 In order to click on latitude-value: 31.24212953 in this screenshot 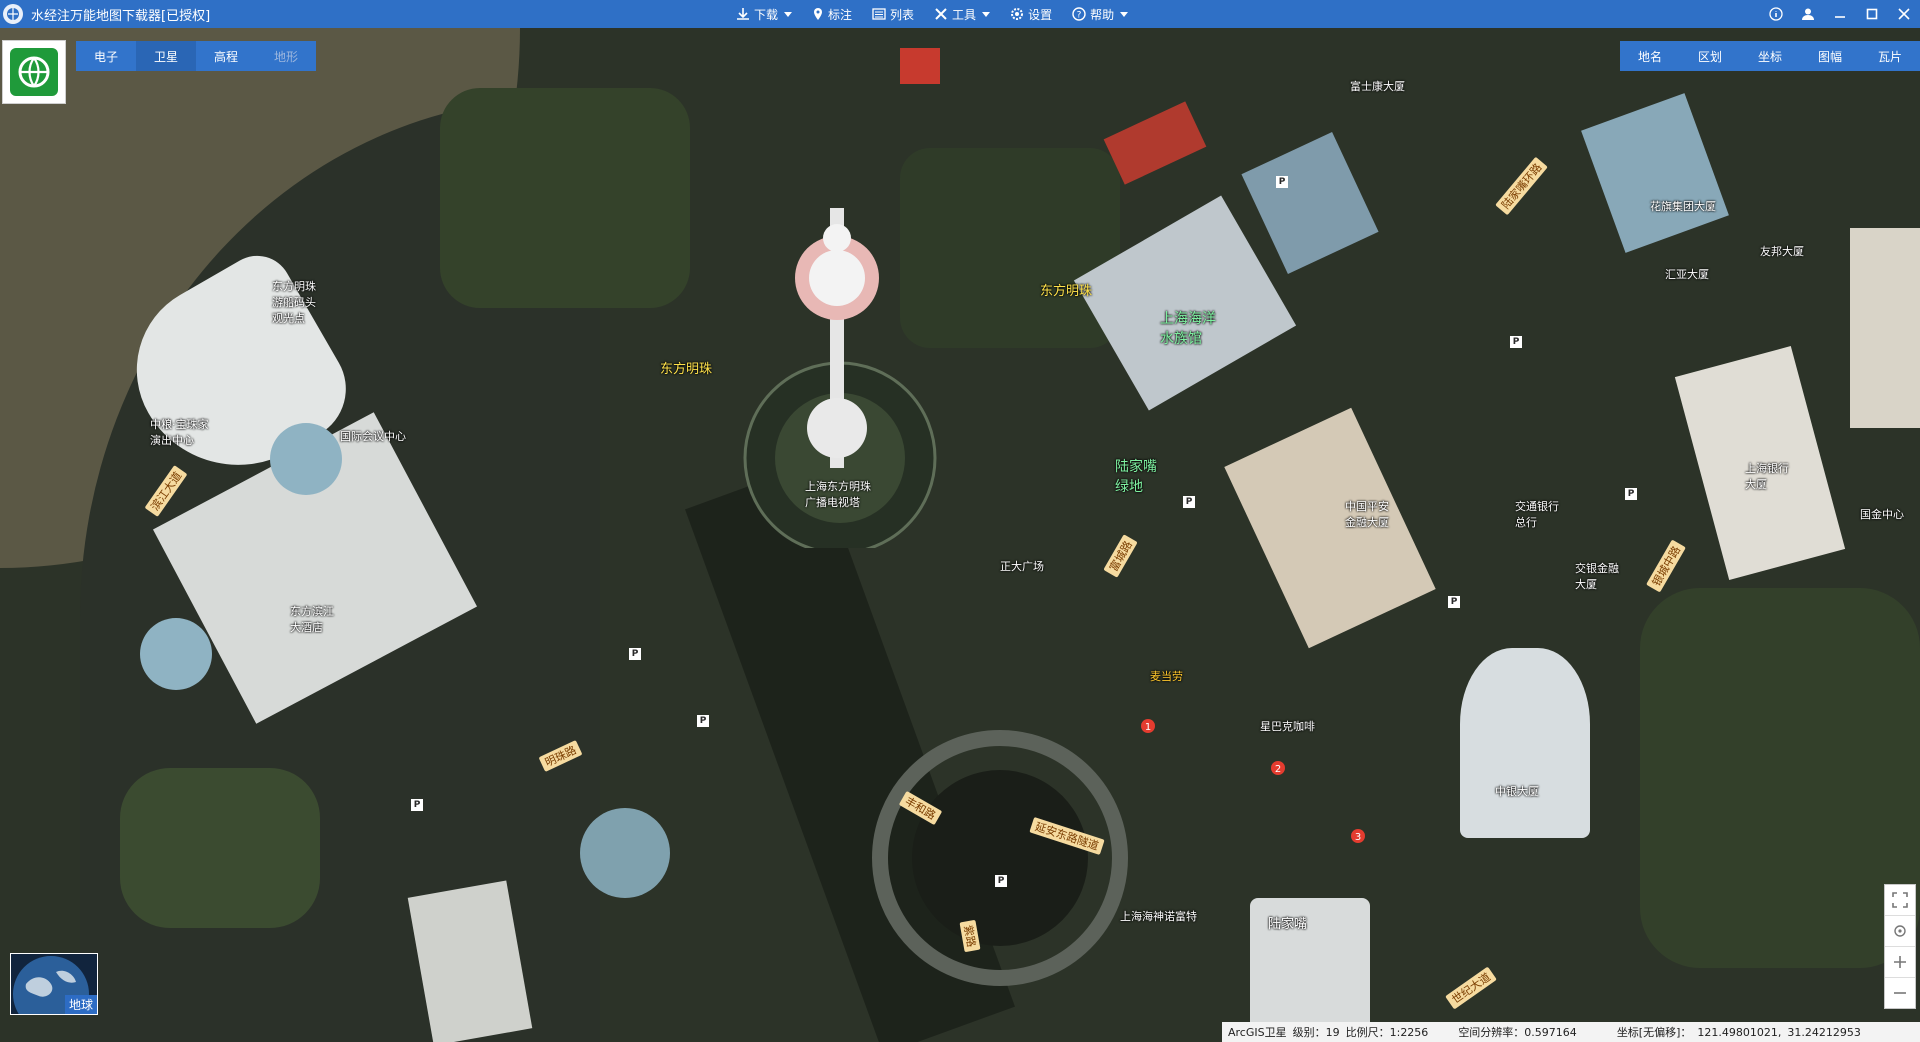, I will do `click(1824, 1032)`.